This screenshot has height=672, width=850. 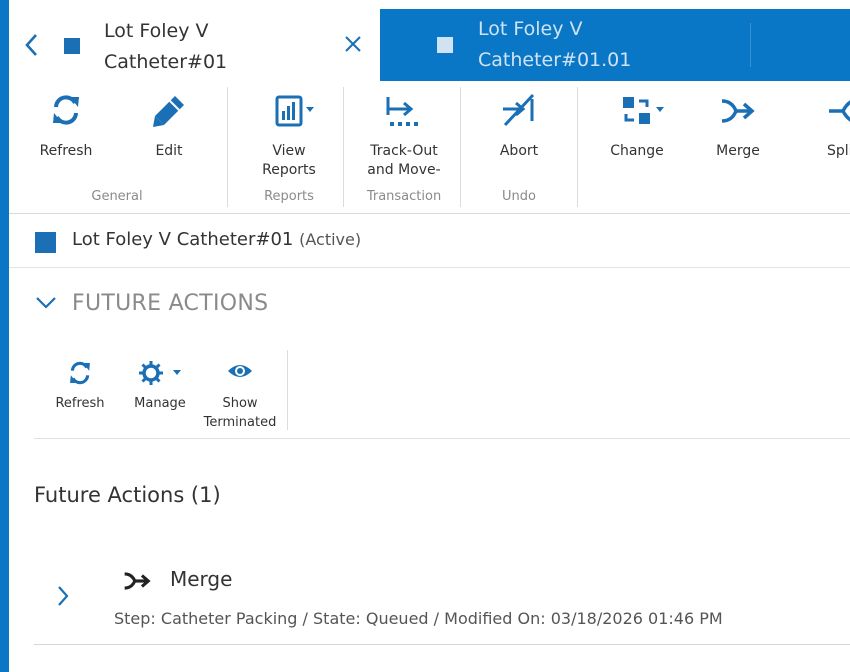 What do you see at coordinates (555, 44) in the screenshot?
I see `tab-title: Lot Foley V Catheter#01.01` at bounding box center [555, 44].